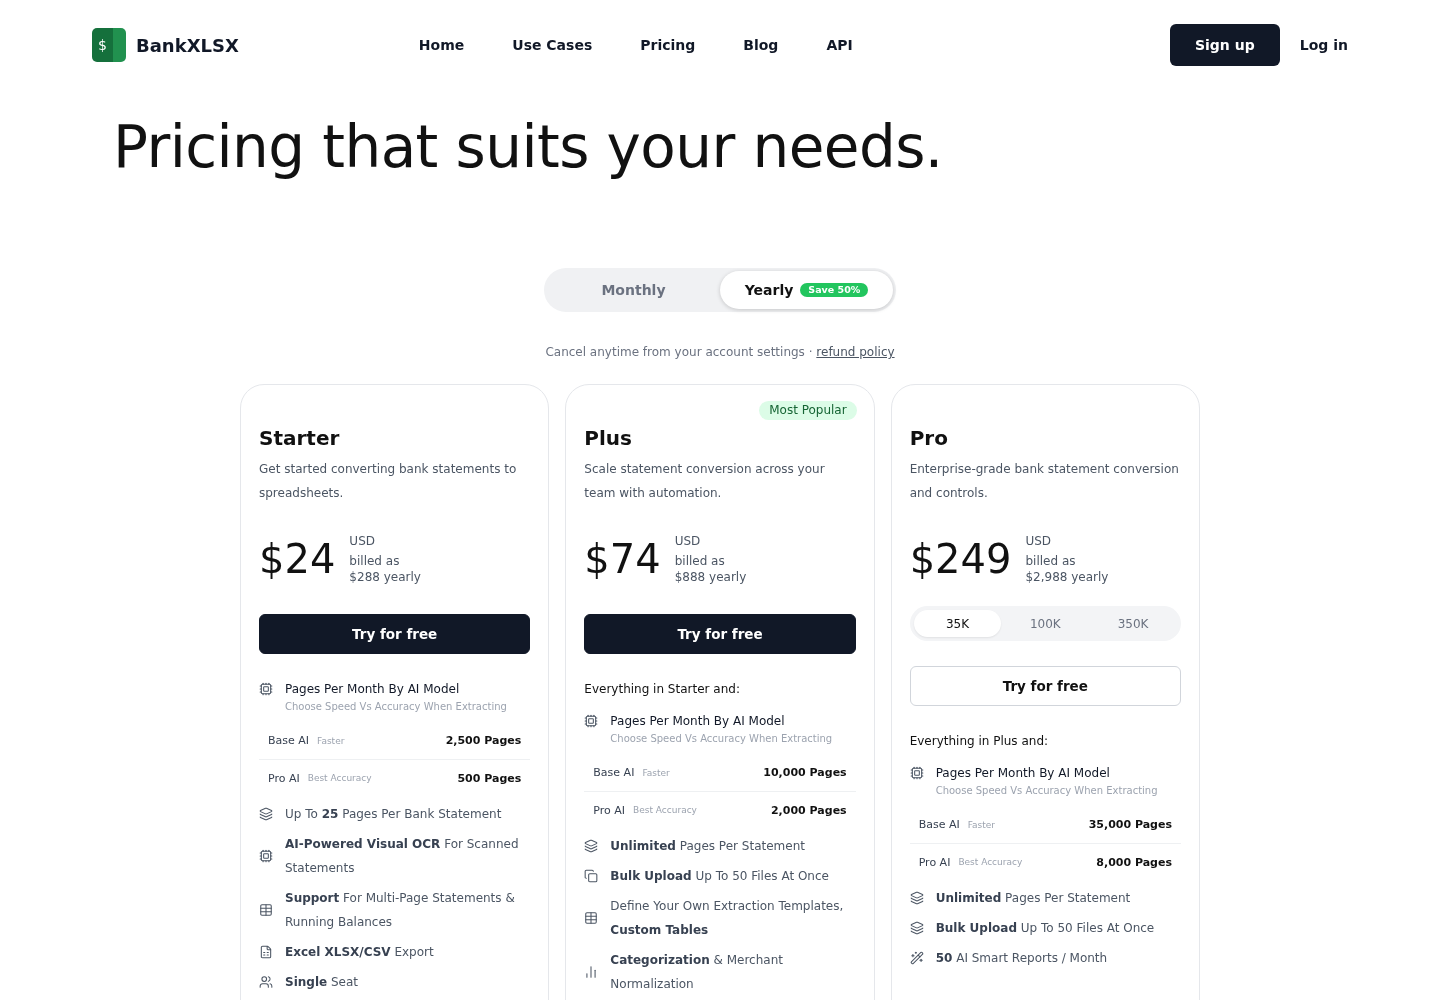 Image resolution: width=1440 pixels, height=1000 pixels. I want to click on volume-option: 350K, so click(1133, 623).